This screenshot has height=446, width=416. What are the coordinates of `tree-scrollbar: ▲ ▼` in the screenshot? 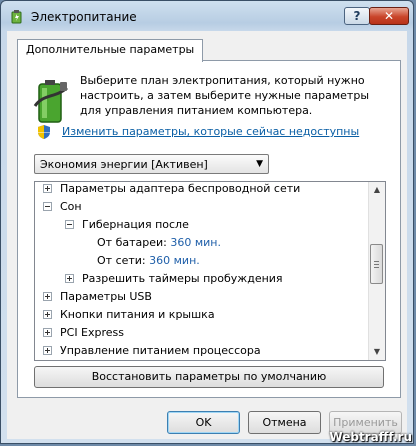 It's located at (376, 271).